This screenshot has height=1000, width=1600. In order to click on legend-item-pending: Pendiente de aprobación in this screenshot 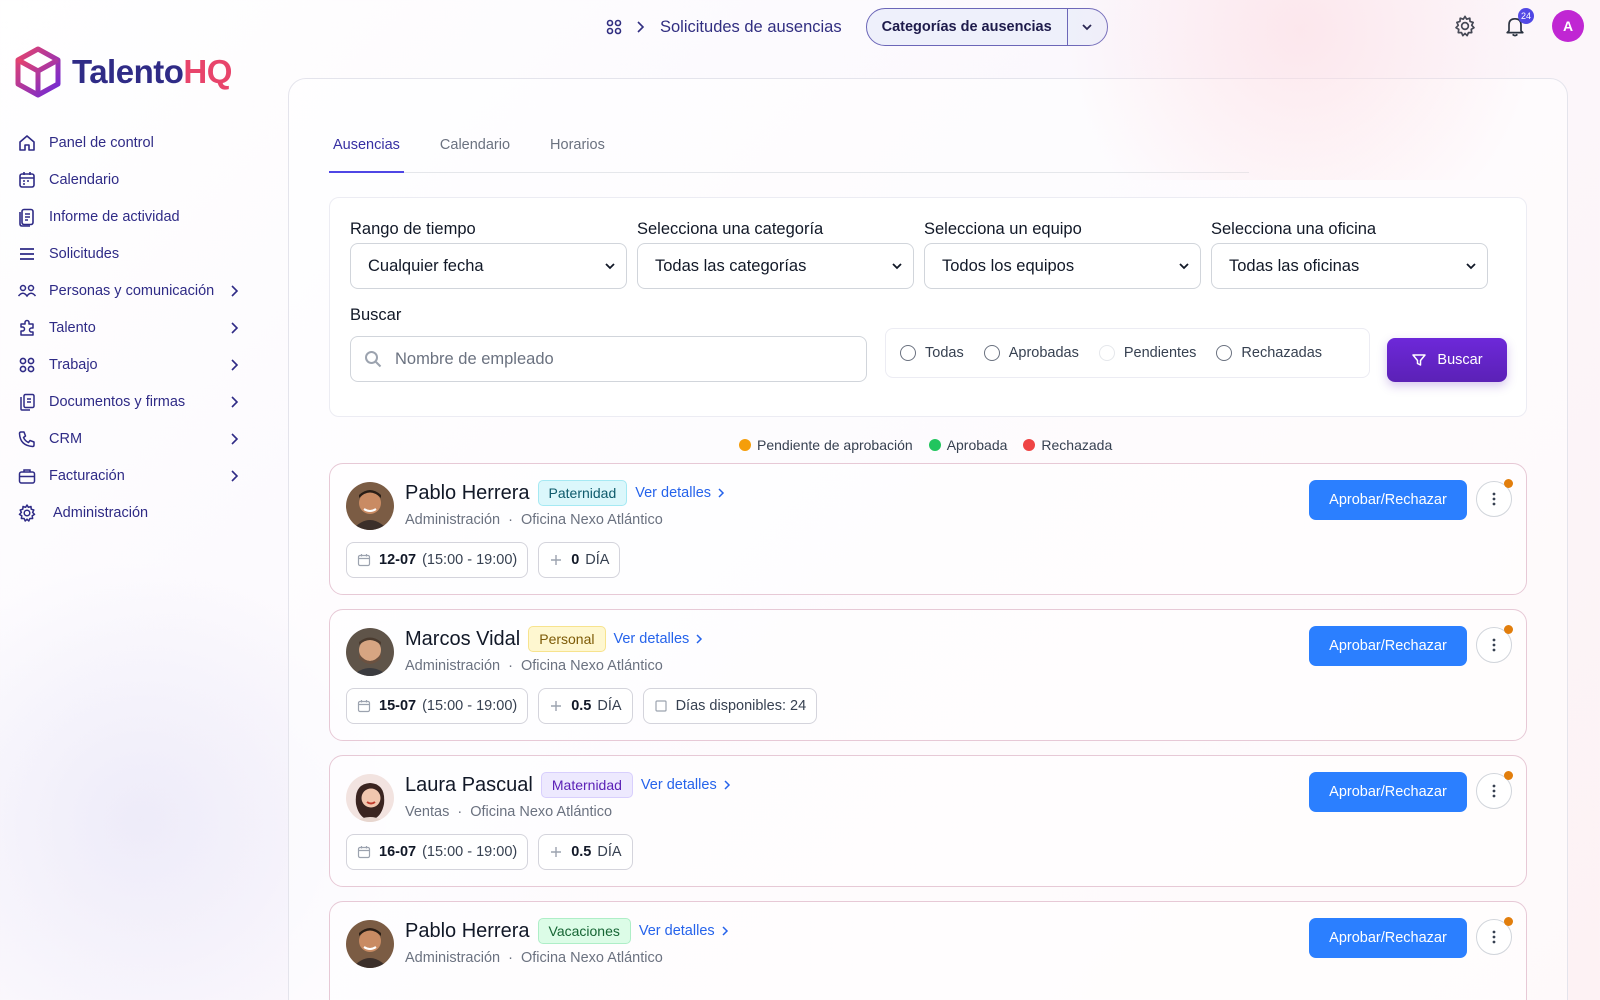, I will do `click(826, 445)`.